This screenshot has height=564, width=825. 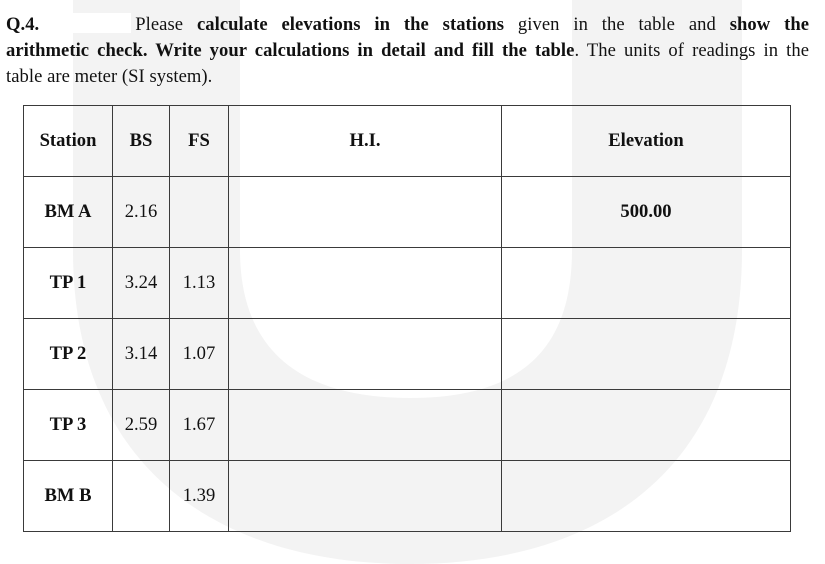 What do you see at coordinates (23, 24) in the screenshot?
I see `question-number: Q.4.` at bounding box center [23, 24].